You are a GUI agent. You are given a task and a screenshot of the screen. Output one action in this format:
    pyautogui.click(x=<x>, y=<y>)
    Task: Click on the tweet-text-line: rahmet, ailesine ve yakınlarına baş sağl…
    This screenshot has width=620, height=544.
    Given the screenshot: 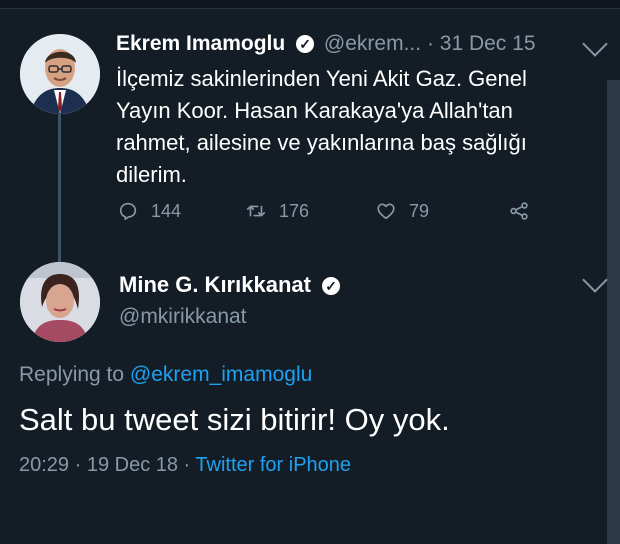 What is the action you would take?
    pyautogui.click(x=321, y=142)
    